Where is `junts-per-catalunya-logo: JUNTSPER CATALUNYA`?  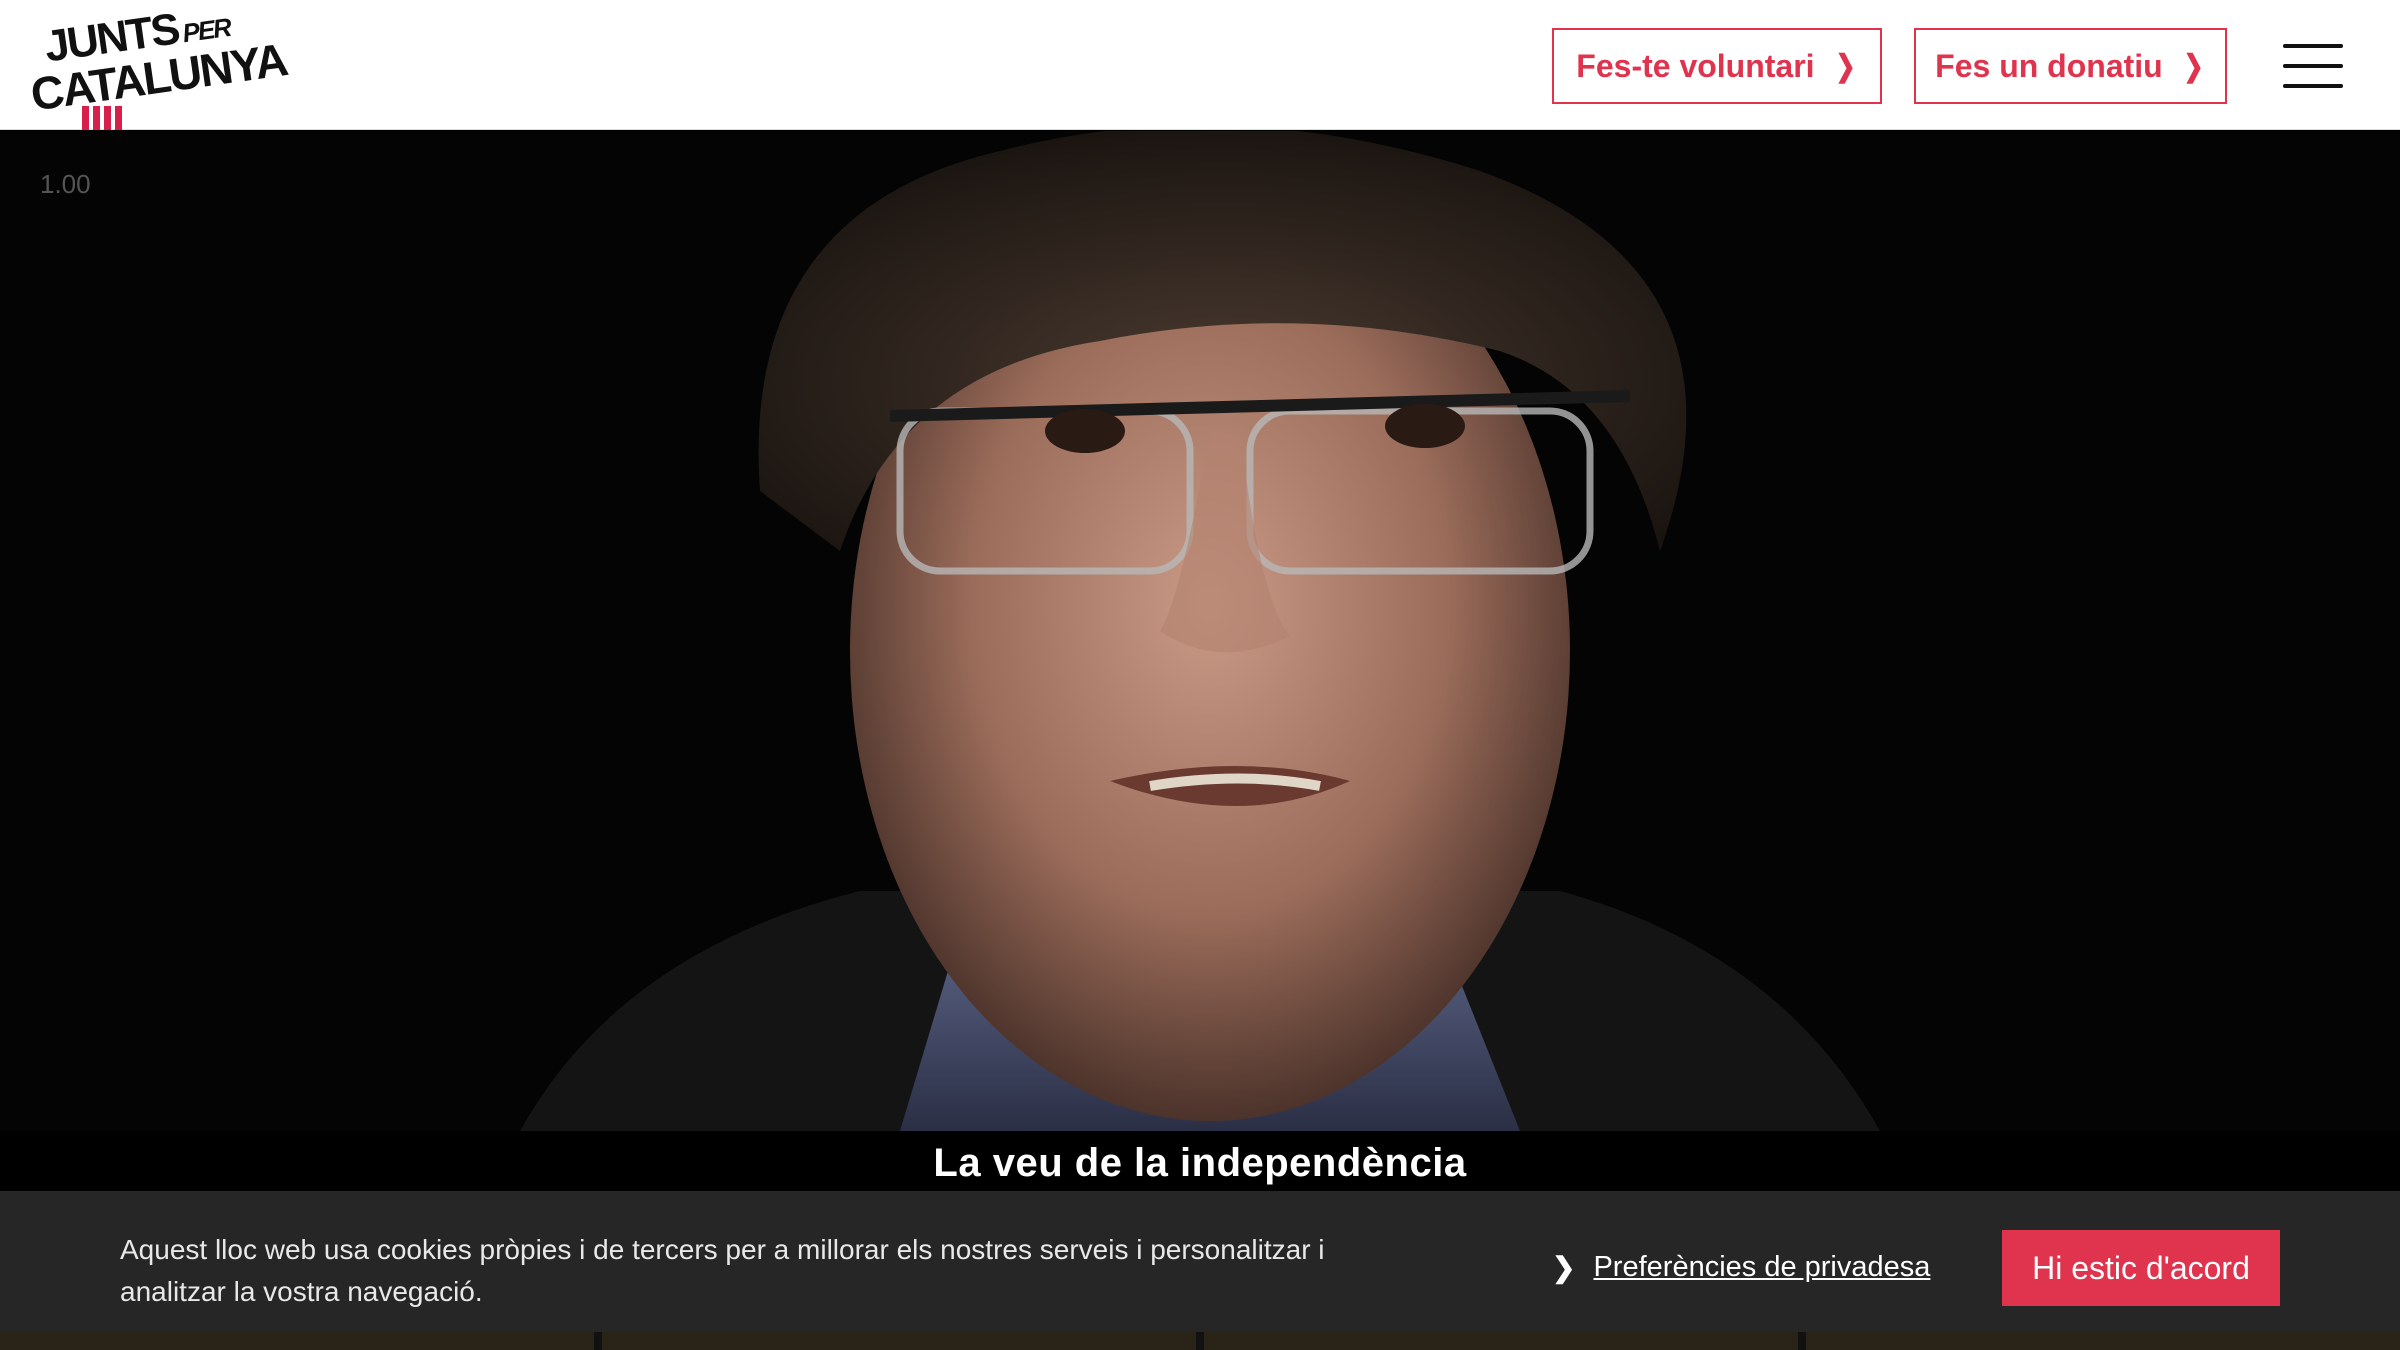 junts-per-catalunya-logo: JUNTSPER CATALUNYA is located at coordinates (158, 67).